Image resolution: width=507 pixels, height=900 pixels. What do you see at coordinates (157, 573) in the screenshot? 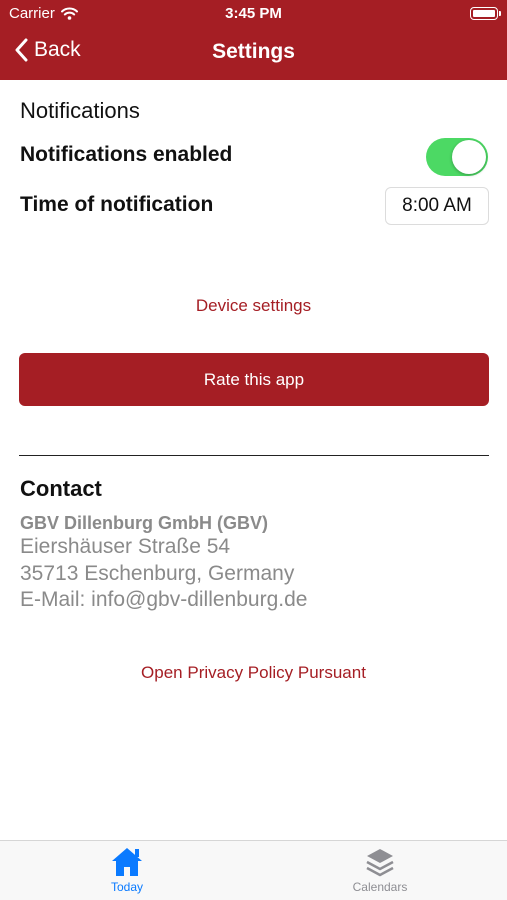
I see `contact-city: 35713 Eschenburg, Germany` at bounding box center [157, 573].